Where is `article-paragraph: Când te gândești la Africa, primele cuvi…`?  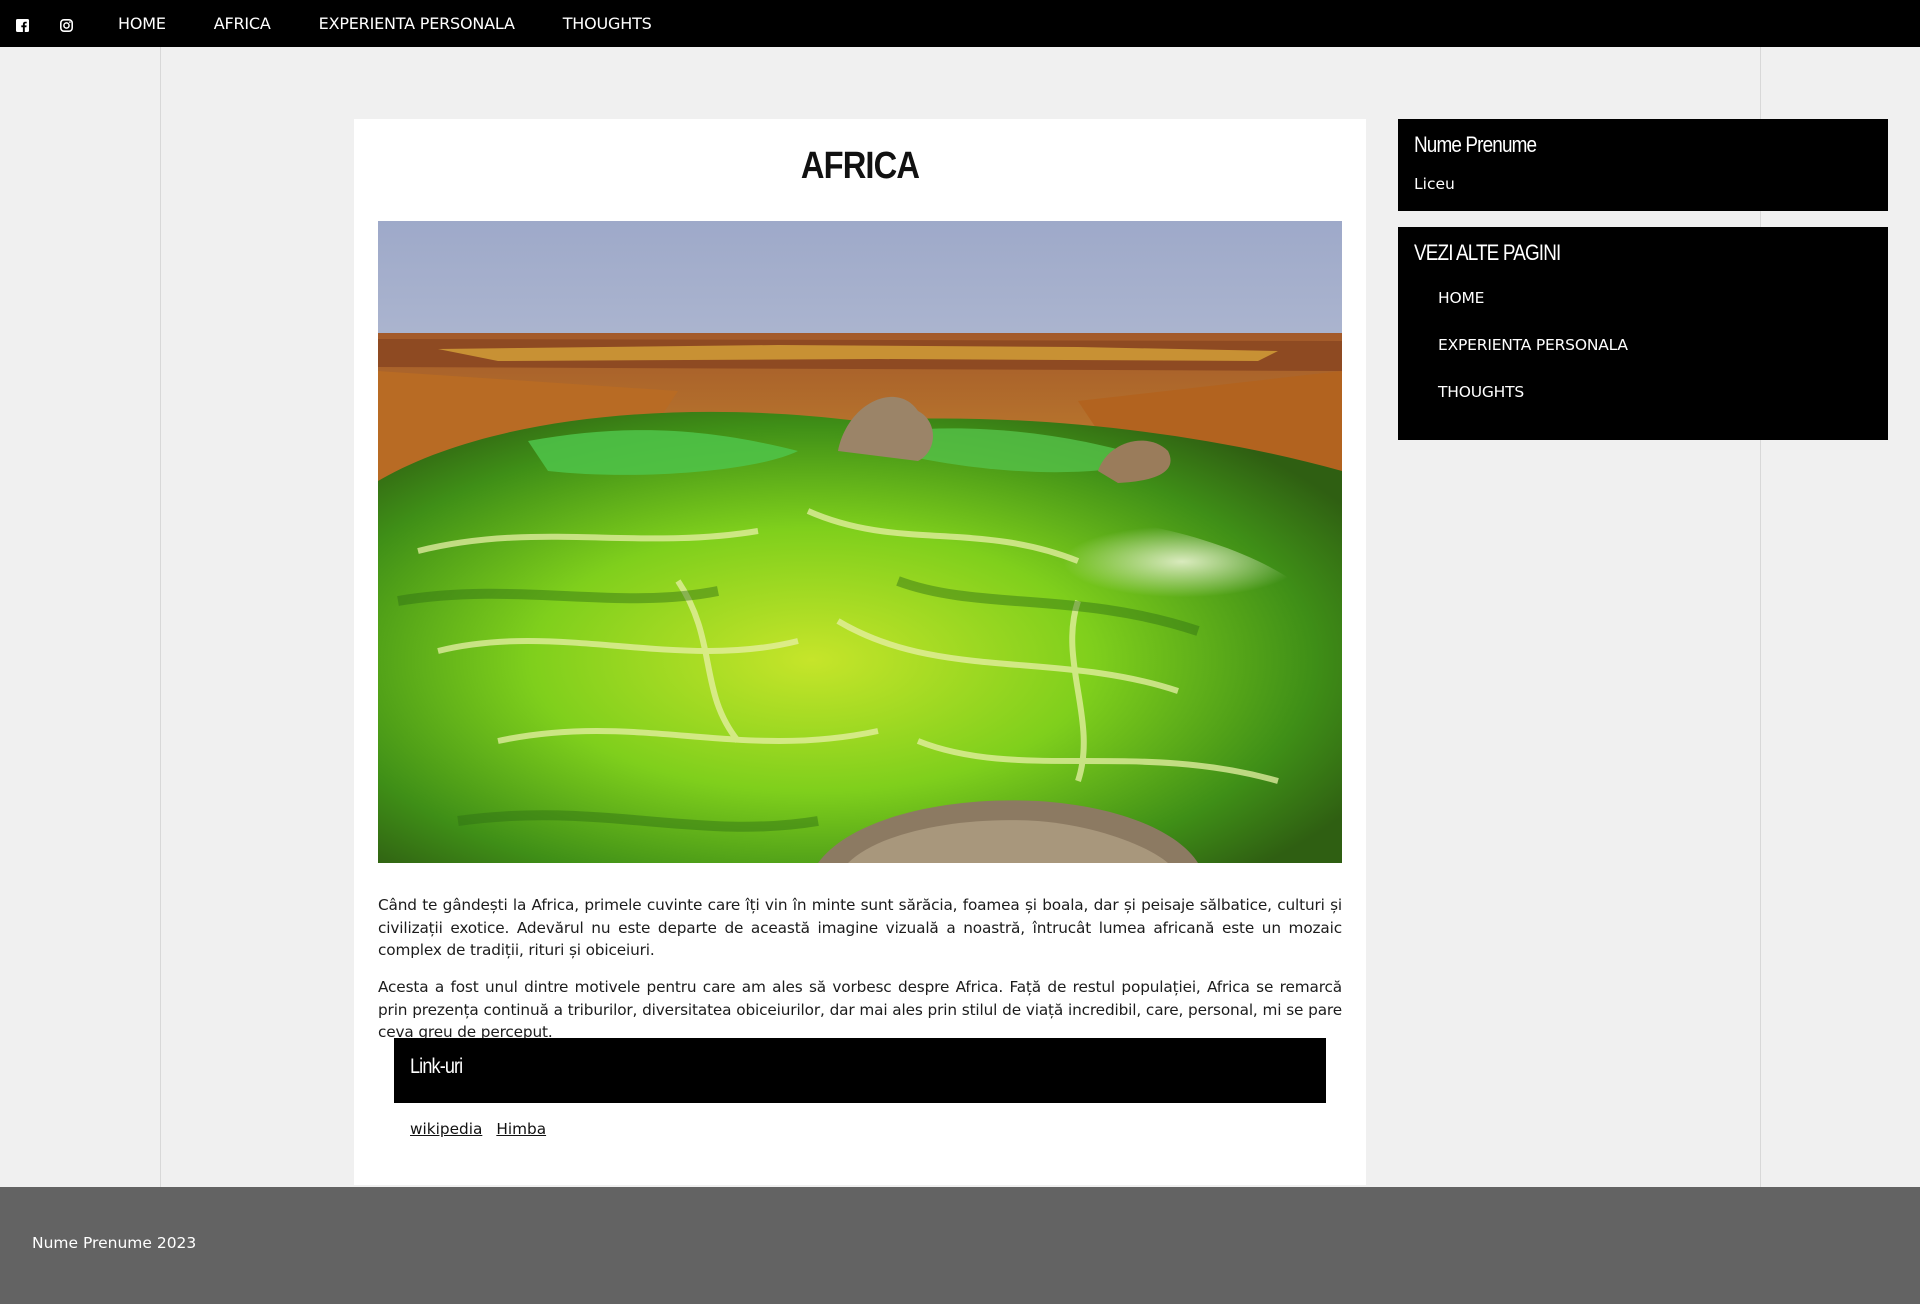 article-paragraph: Când te gândești la Africa, primele cuvi… is located at coordinates (860, 927).